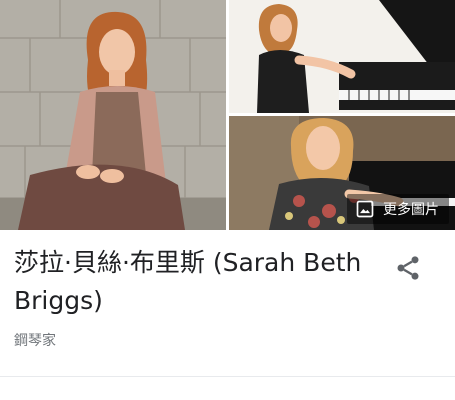 This screenshot has width=455, height=400. I want to click on more-images-button: 更多圖片, so click(398, 209).